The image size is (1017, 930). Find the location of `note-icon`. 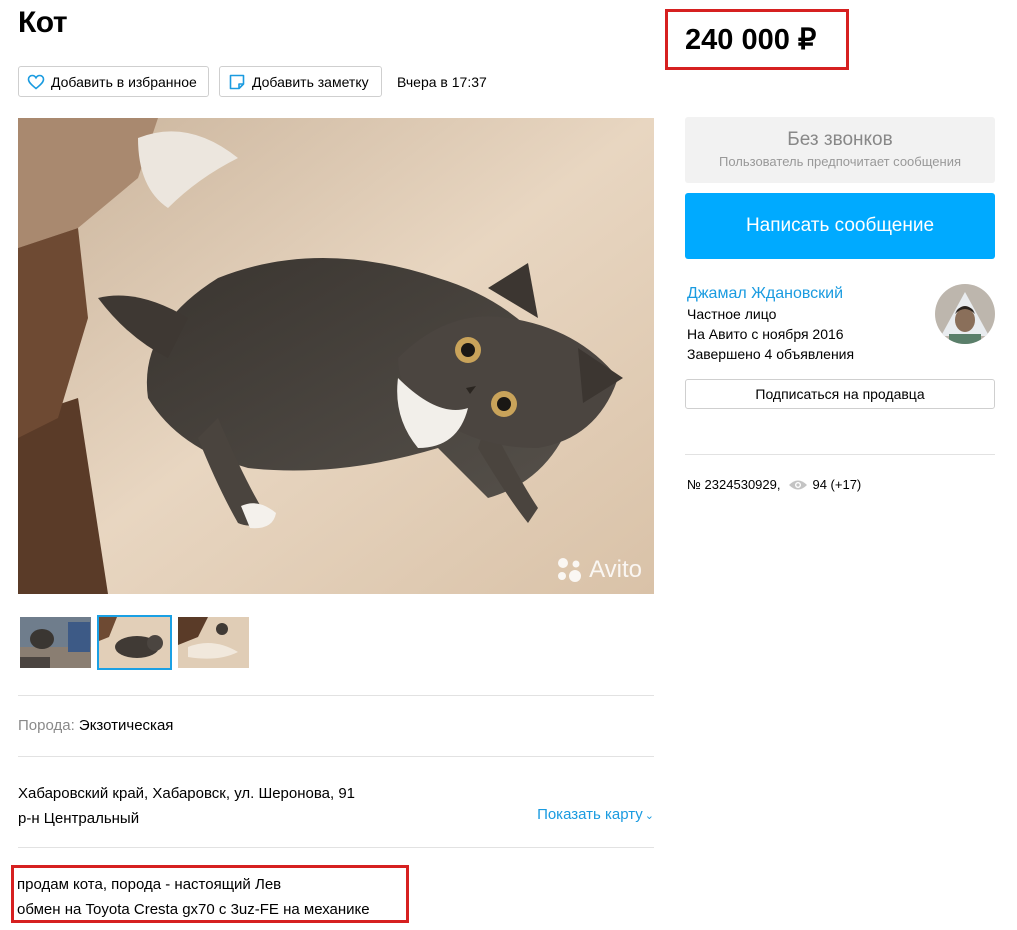

note-icon is located at coordinates (237, 81).